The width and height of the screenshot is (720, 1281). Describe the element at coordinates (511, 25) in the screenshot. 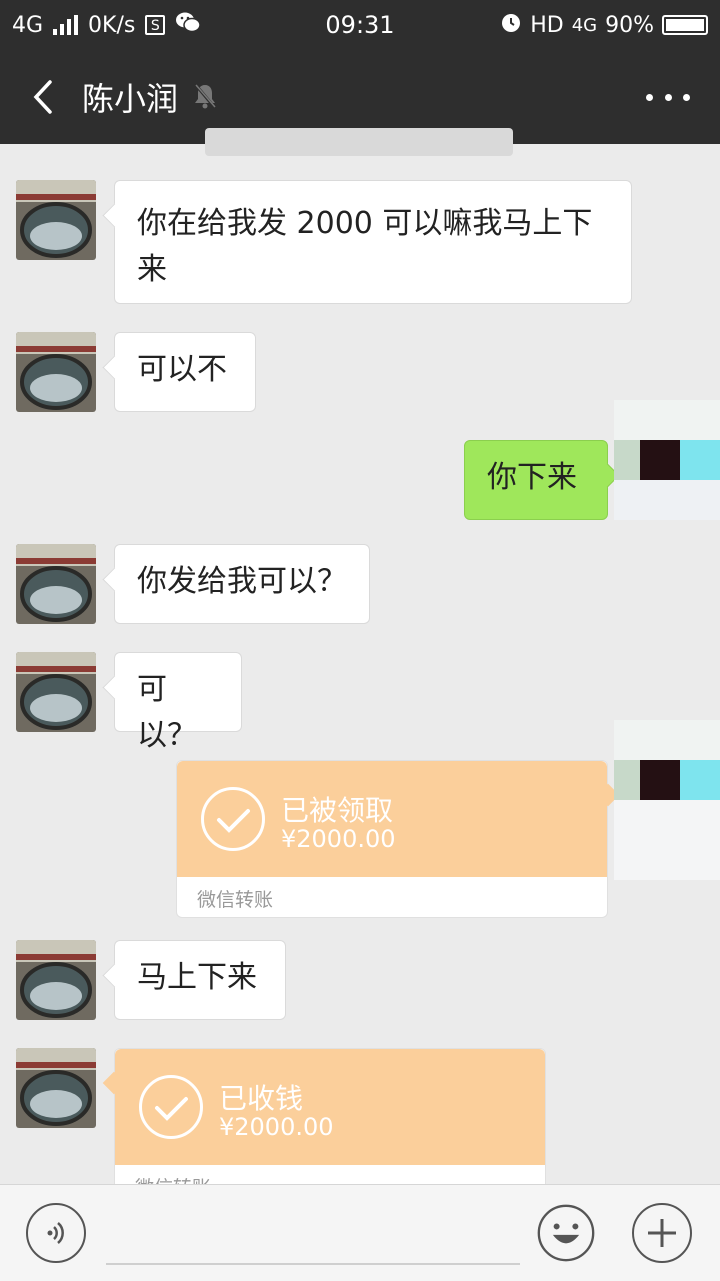

I see `alarm-icon` at that location.